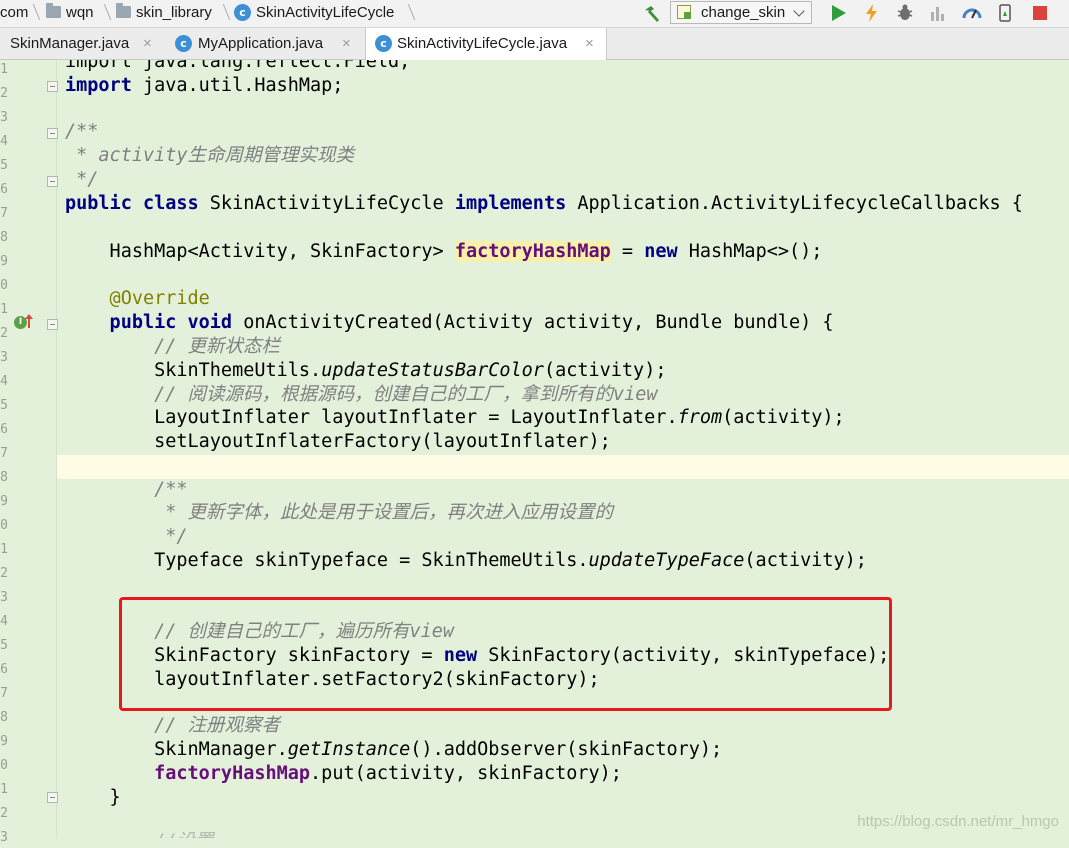 Image resolution: width=1069 pixels, height=848 pixels. Describe the element at coordinates (1040, 13) in the screenshot. I see `stop-icon` at that location.